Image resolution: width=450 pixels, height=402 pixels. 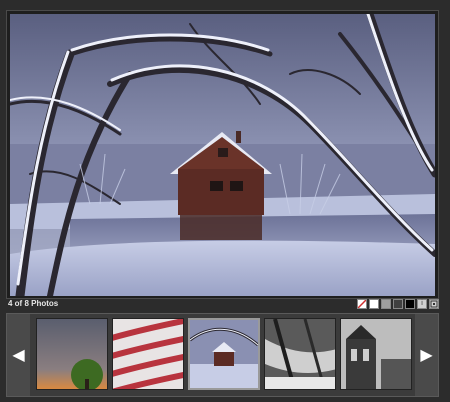 I want to click on previous-arrow-icon: ◀, so click(x=18, y=355).